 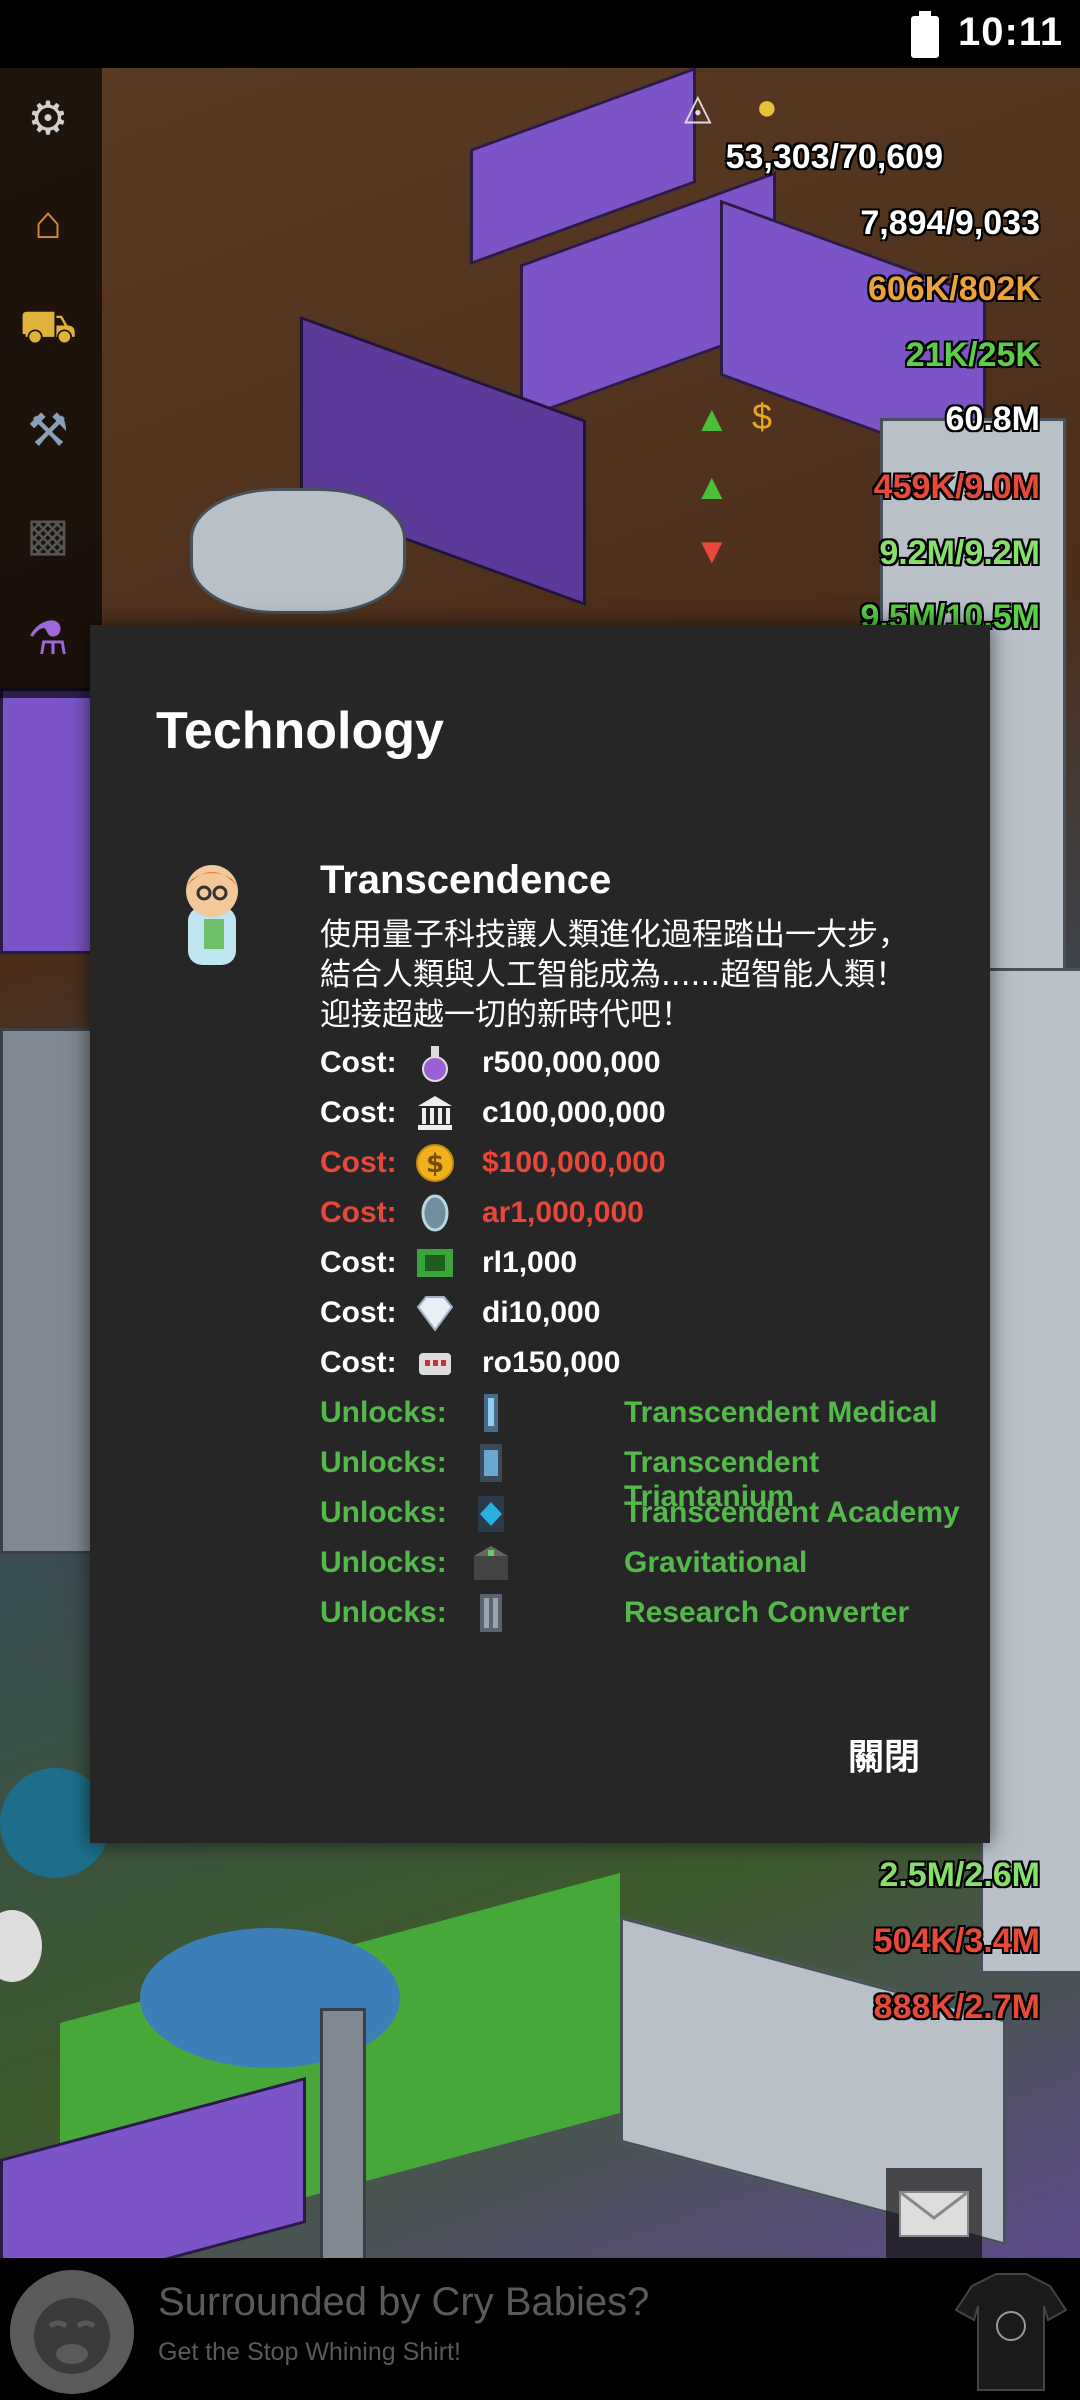 I want to click on cost-row: Cost: rl1,000, so click(x=640, y=1263).